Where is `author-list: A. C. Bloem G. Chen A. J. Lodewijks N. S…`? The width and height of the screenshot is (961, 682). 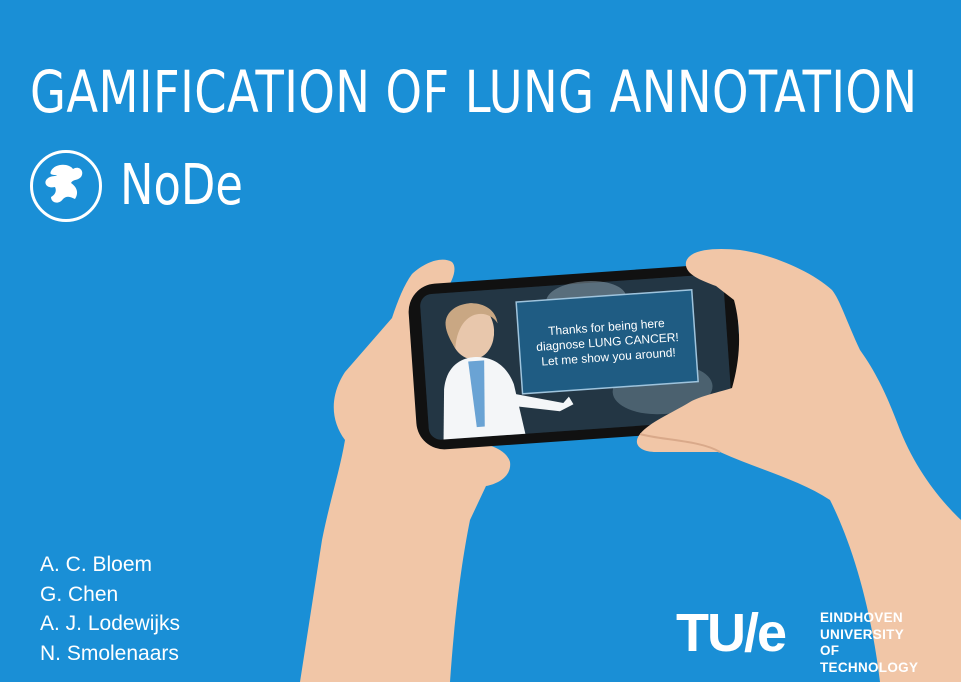 author-list: A. C. Bloem G. Chen A. J. Lodewijks N. S… is located at coordinates (110, 609).